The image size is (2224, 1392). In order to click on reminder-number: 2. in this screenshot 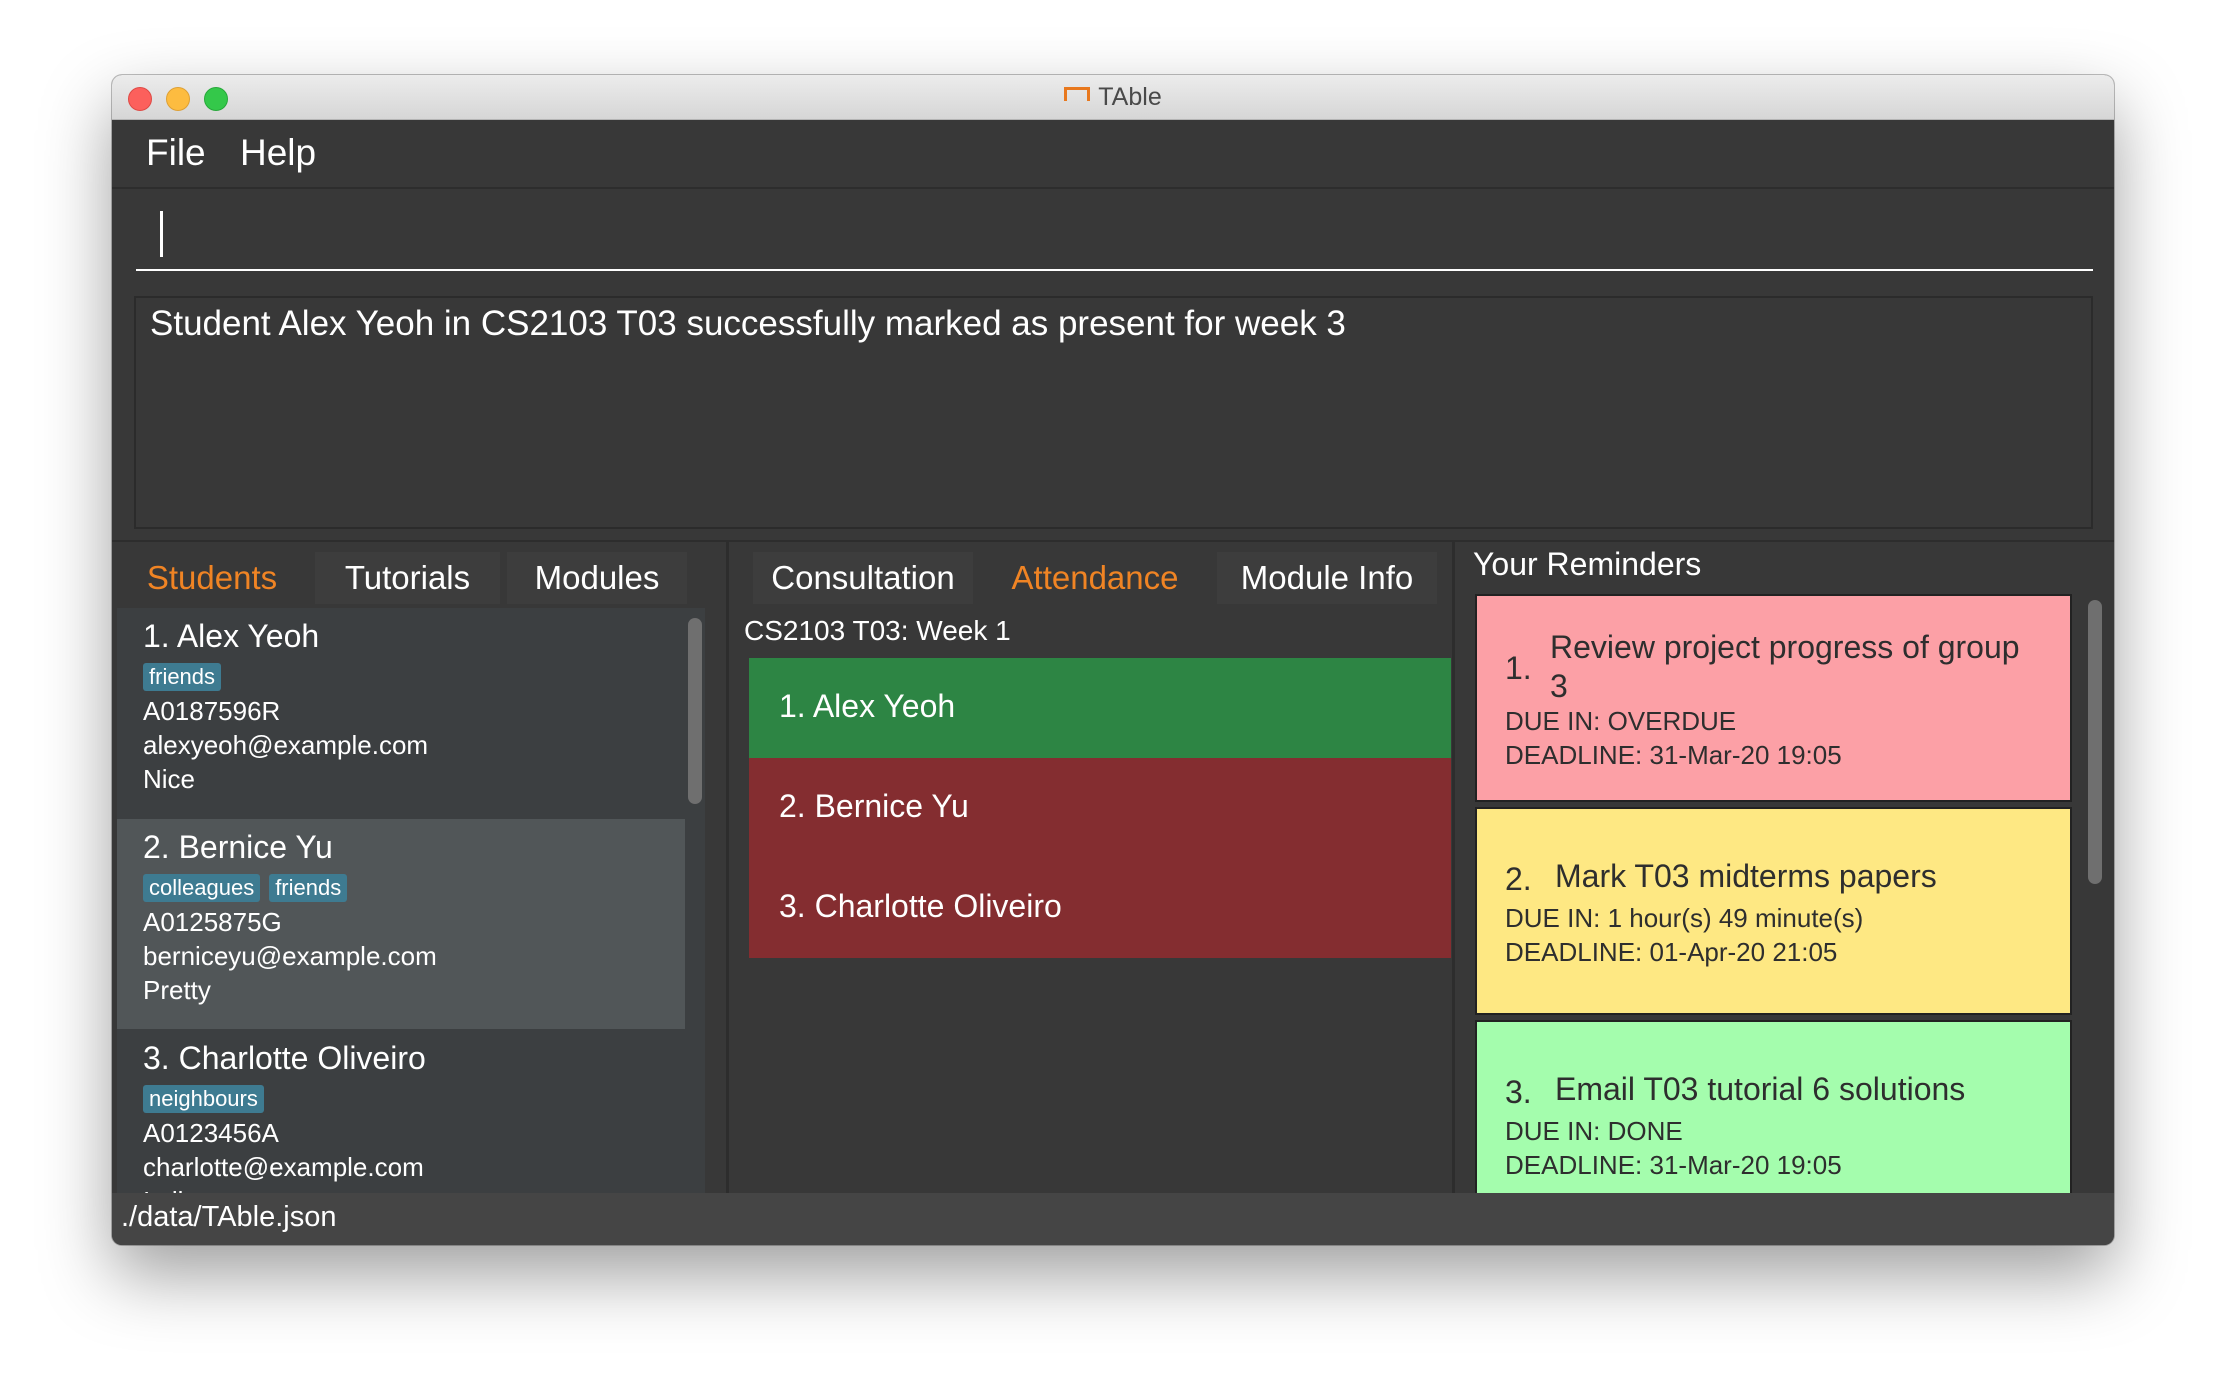, I will do `click(1518, 879)`.